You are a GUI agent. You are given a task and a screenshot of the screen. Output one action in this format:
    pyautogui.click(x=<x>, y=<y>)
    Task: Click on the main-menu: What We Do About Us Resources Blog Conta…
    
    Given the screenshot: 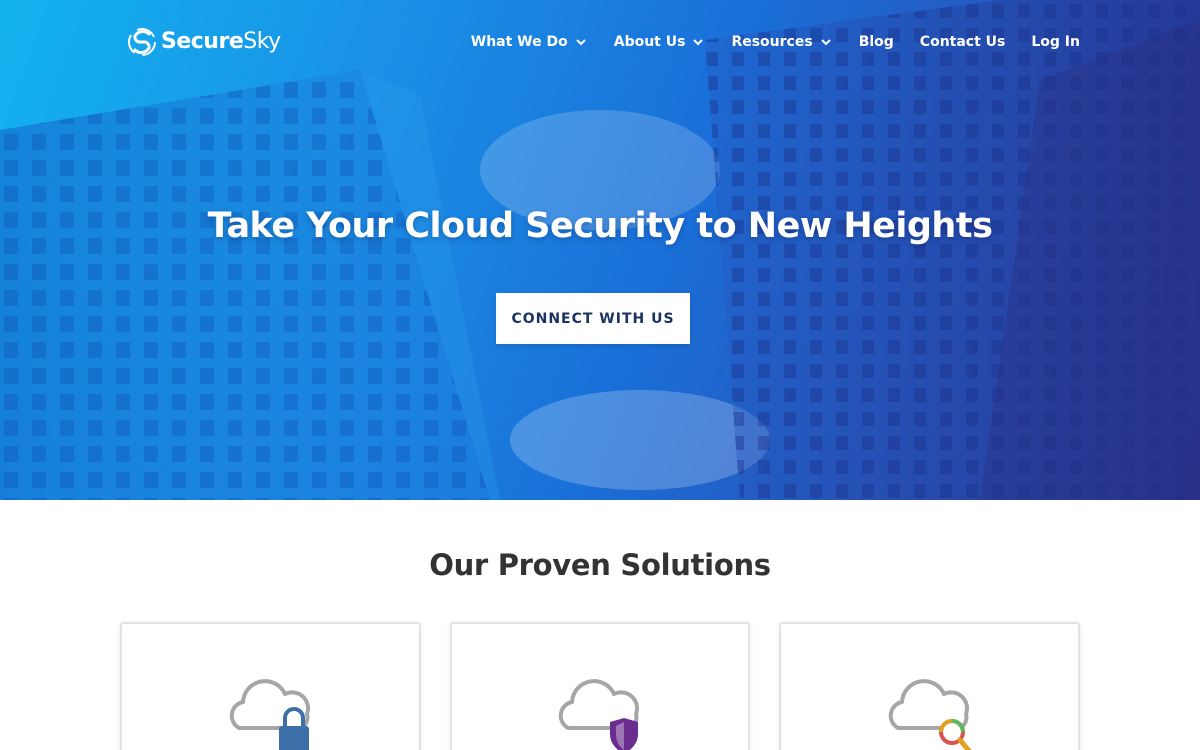 What is the action you would take?
    pyautogui.click(x=775, y=42)
    